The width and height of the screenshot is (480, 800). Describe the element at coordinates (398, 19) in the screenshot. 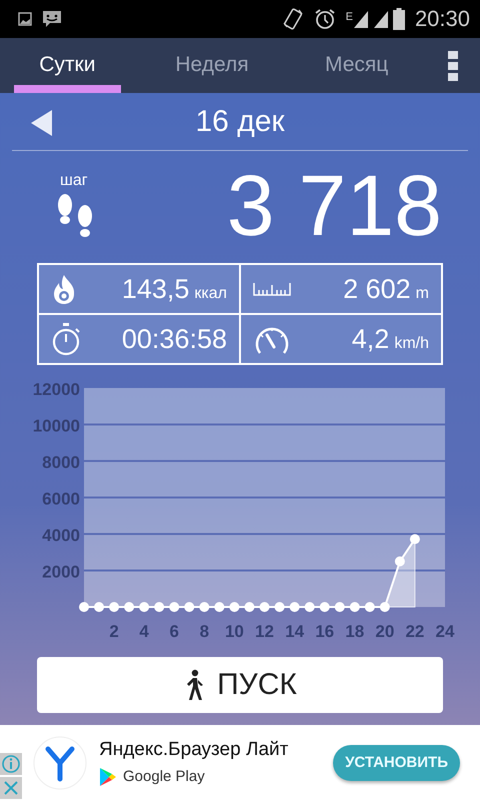

I see `battery-icon` at that location.